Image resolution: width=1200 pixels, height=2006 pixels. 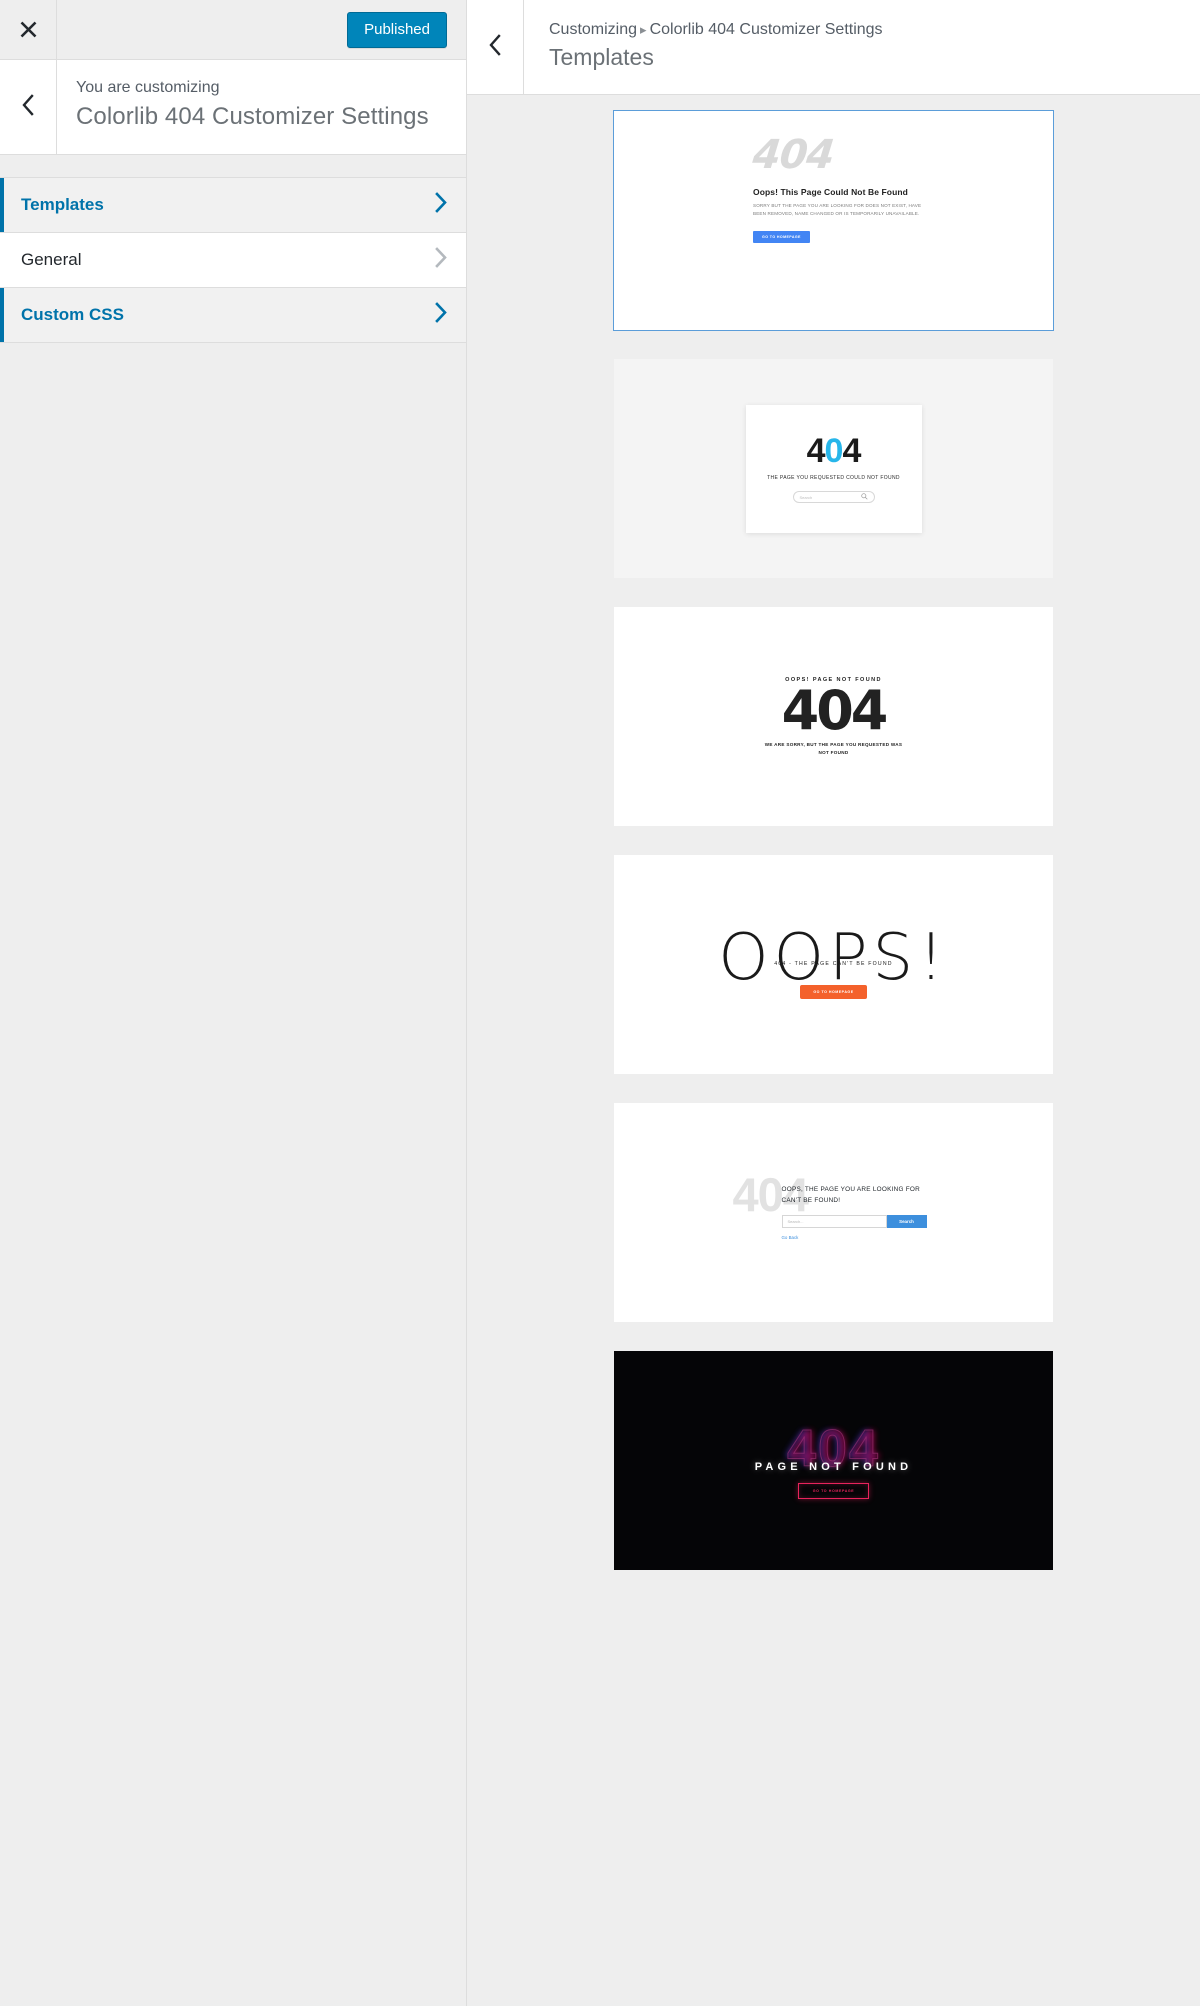 I want to click on template-2-code-a: 4, so click(x=816, y=451).